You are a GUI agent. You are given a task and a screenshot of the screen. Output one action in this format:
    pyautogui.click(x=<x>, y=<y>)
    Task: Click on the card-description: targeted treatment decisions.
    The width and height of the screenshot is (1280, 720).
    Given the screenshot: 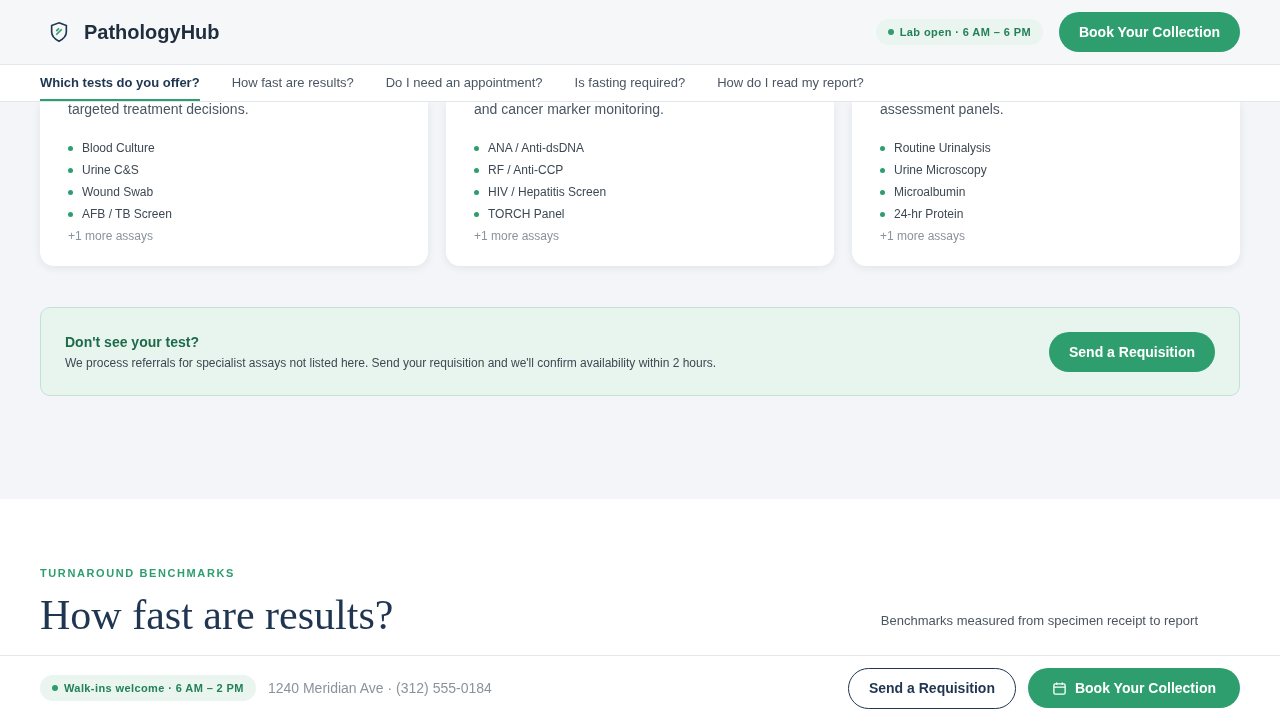 What is the action you would take?
    pyautogui.click(x=159, y=109)
    